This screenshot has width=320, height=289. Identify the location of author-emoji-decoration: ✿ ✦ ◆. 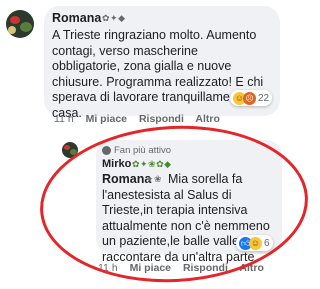
(113, 18).